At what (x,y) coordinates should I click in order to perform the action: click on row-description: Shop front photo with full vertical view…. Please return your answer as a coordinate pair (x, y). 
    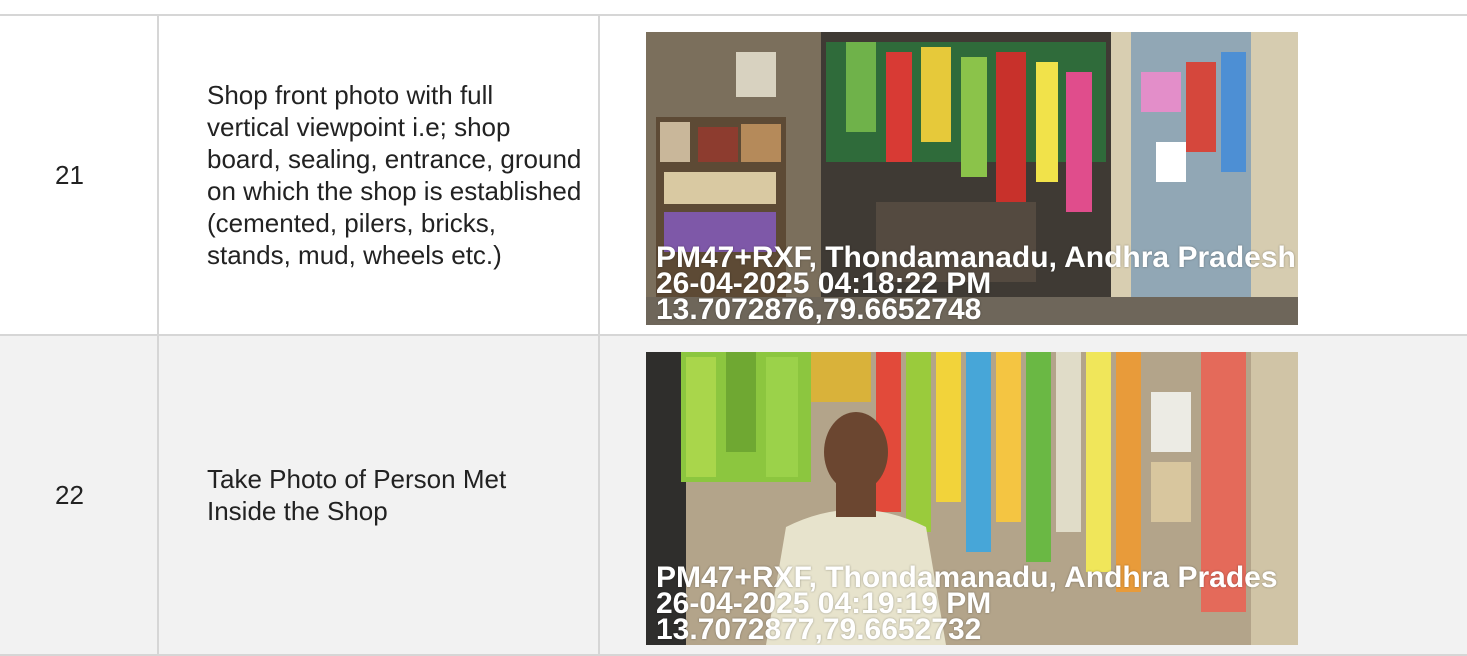
    Looking at the image, I should click on (377, 175).